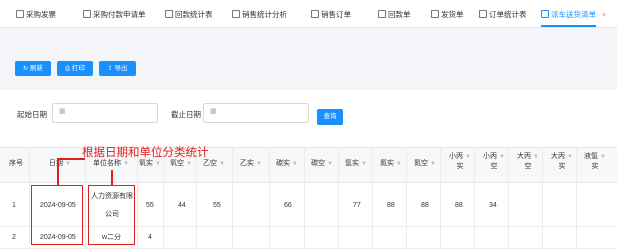 The image size is (617, 249). What do you see at coordinates (41, 14) in the screenshot?
I see `tab-label: 采购发票` at bounding box center [41, 14].